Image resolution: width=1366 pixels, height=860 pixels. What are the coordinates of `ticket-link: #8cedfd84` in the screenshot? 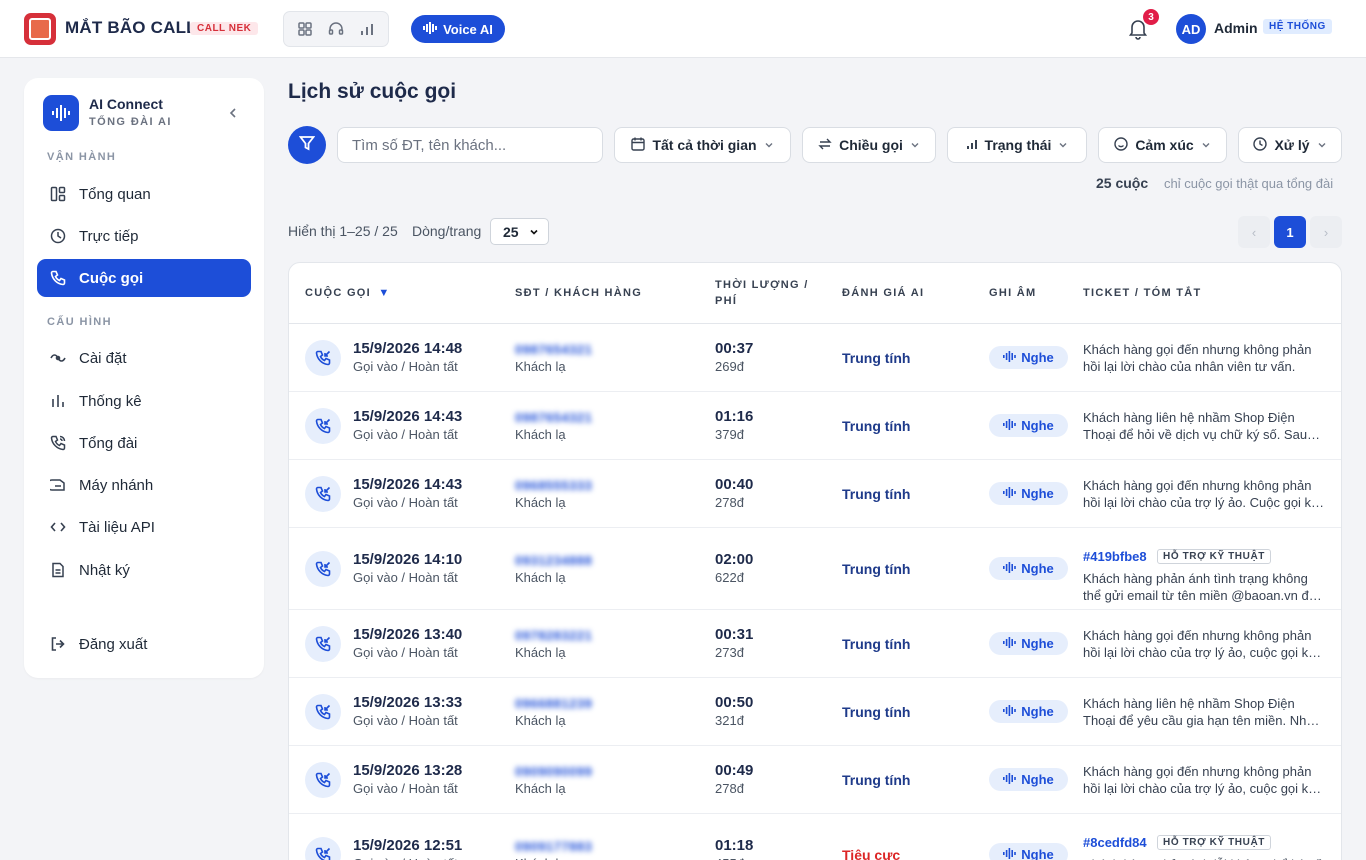 It's located at (1115, 842).